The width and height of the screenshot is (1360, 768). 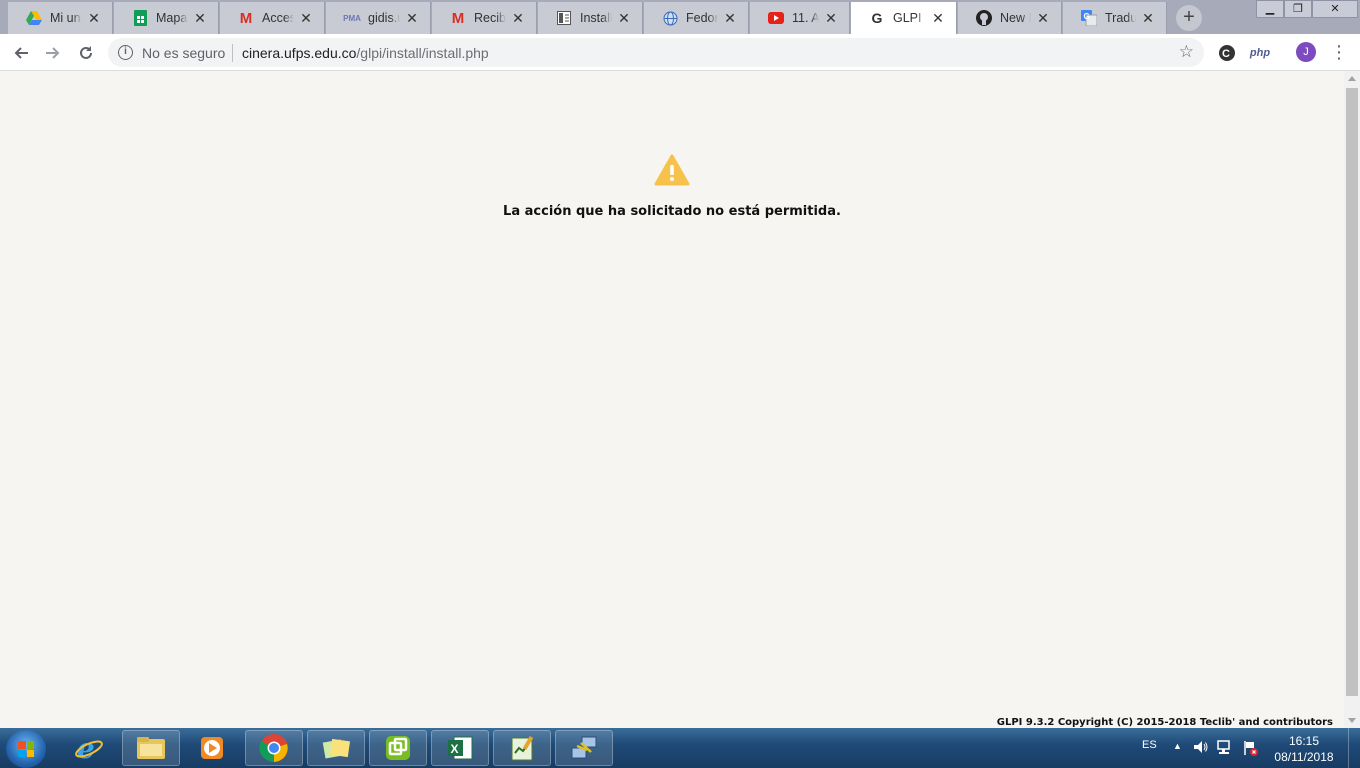 I want to click on tab-title: gidis.uf, so click(x=384, y=18).